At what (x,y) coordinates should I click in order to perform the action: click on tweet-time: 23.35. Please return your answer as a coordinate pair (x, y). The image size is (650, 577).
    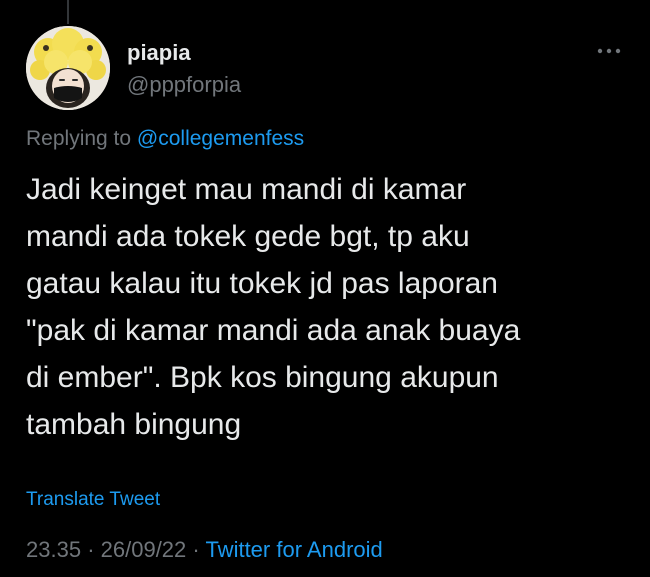
    Looking at the image, I should click on (53, 549).